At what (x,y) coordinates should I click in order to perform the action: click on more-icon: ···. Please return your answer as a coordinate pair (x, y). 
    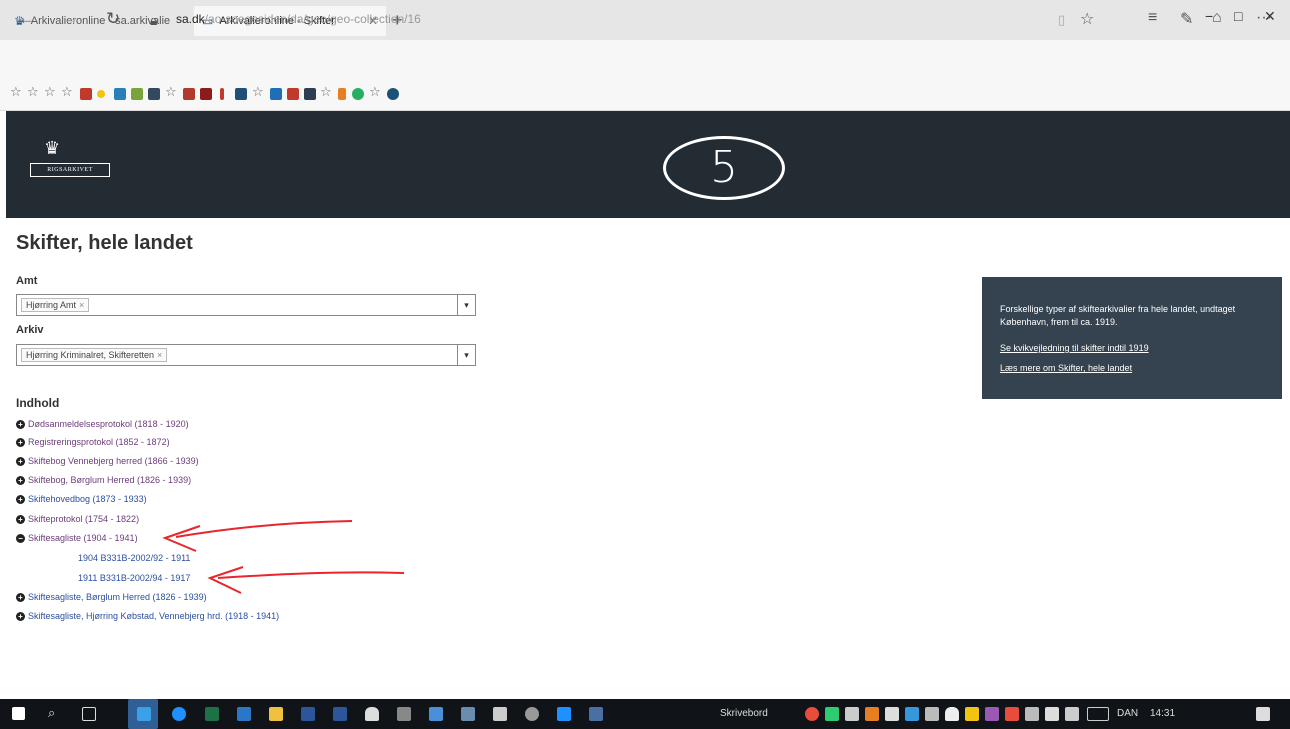
    Looking at the image, I should click on (1264, 18).